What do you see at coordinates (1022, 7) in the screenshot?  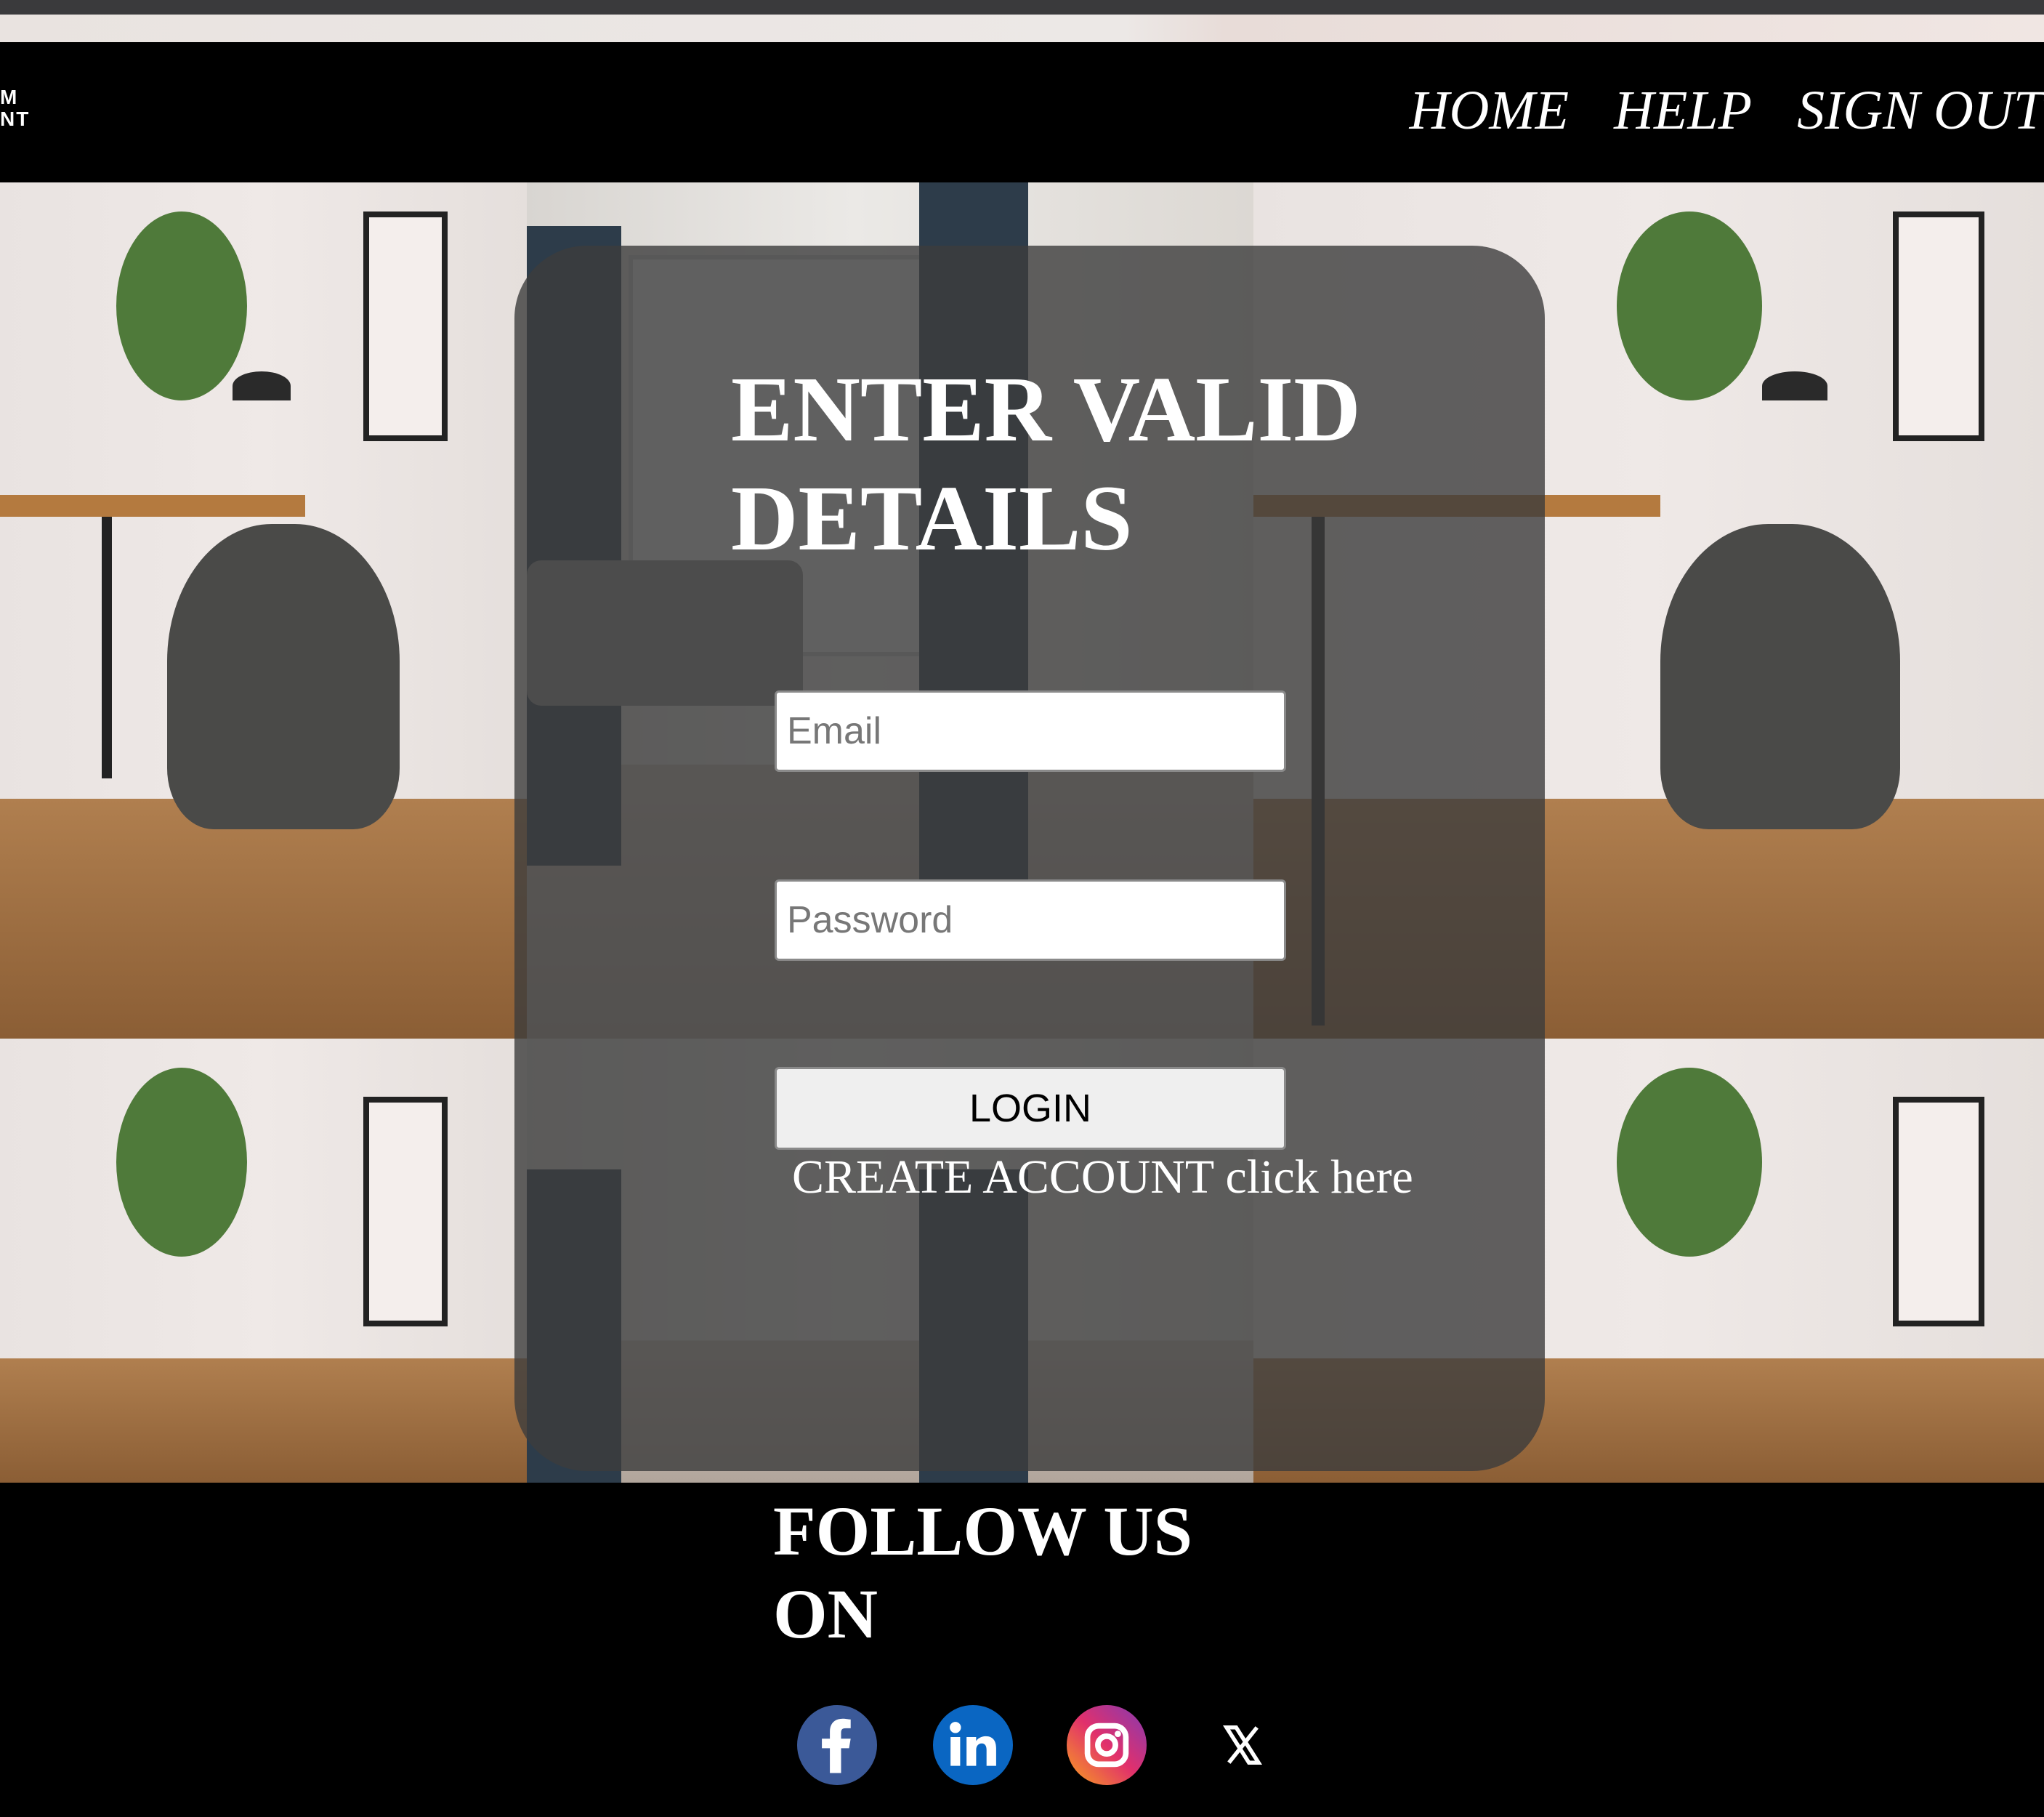 I see `browser-top-bar` at bounding box center [1022, 7].